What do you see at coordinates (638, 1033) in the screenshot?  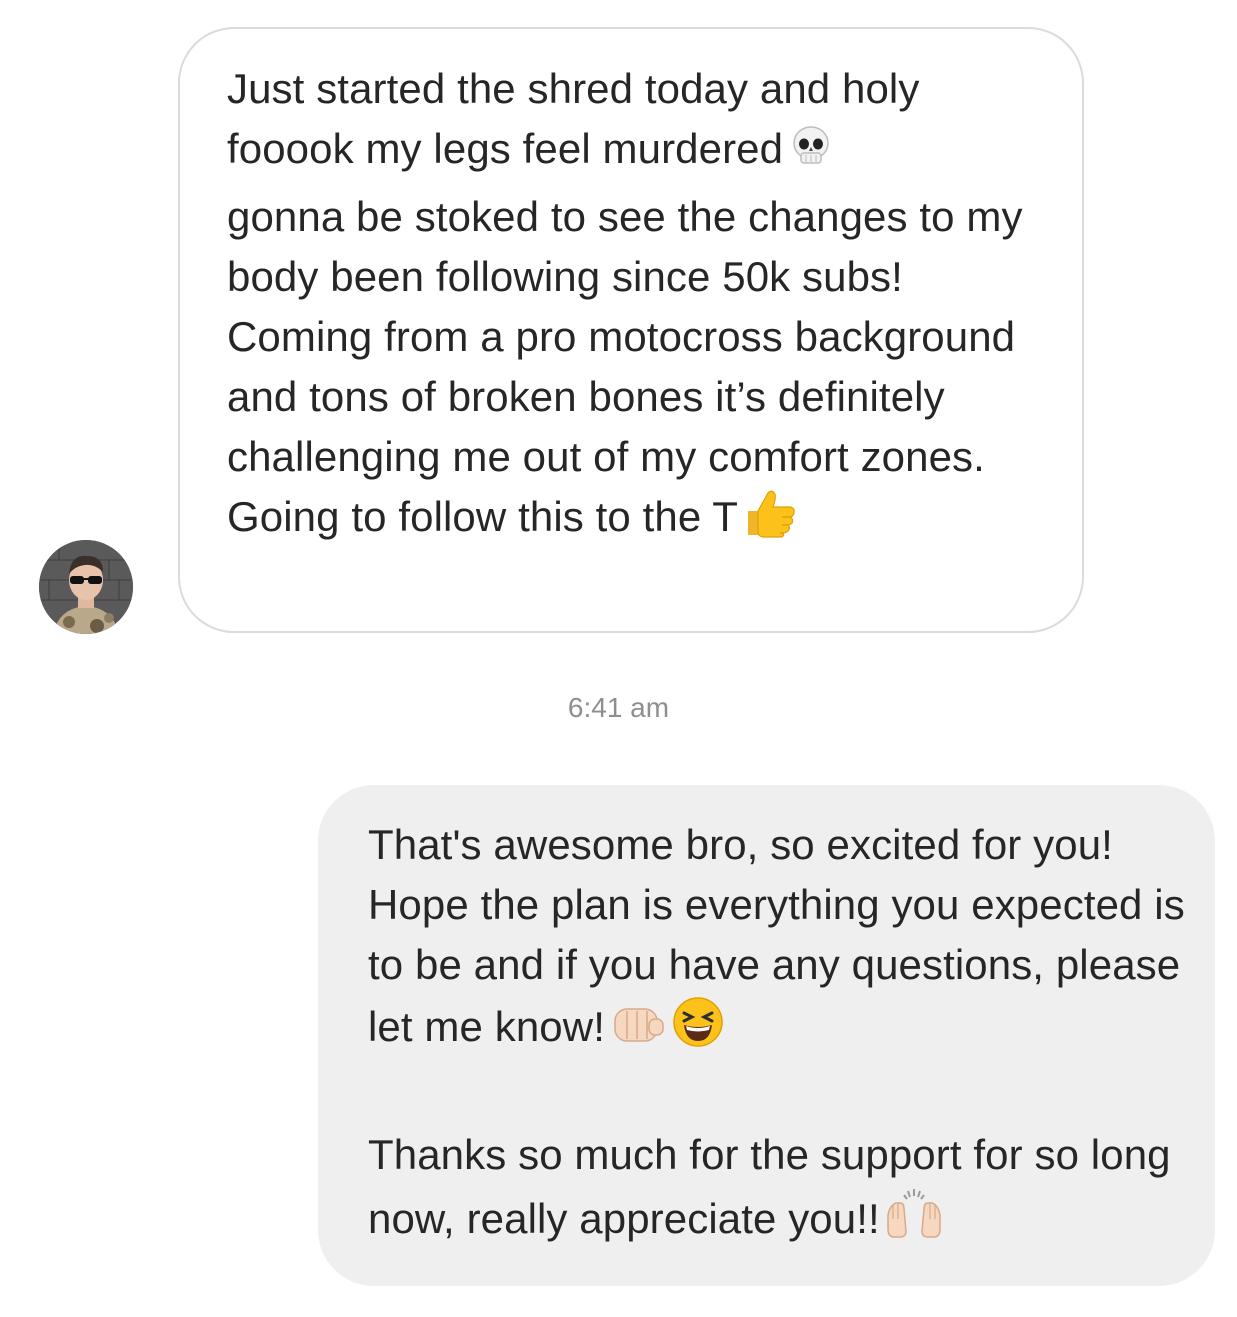 I see `fist-bump-emoji` at bounding box center [638, 1033].